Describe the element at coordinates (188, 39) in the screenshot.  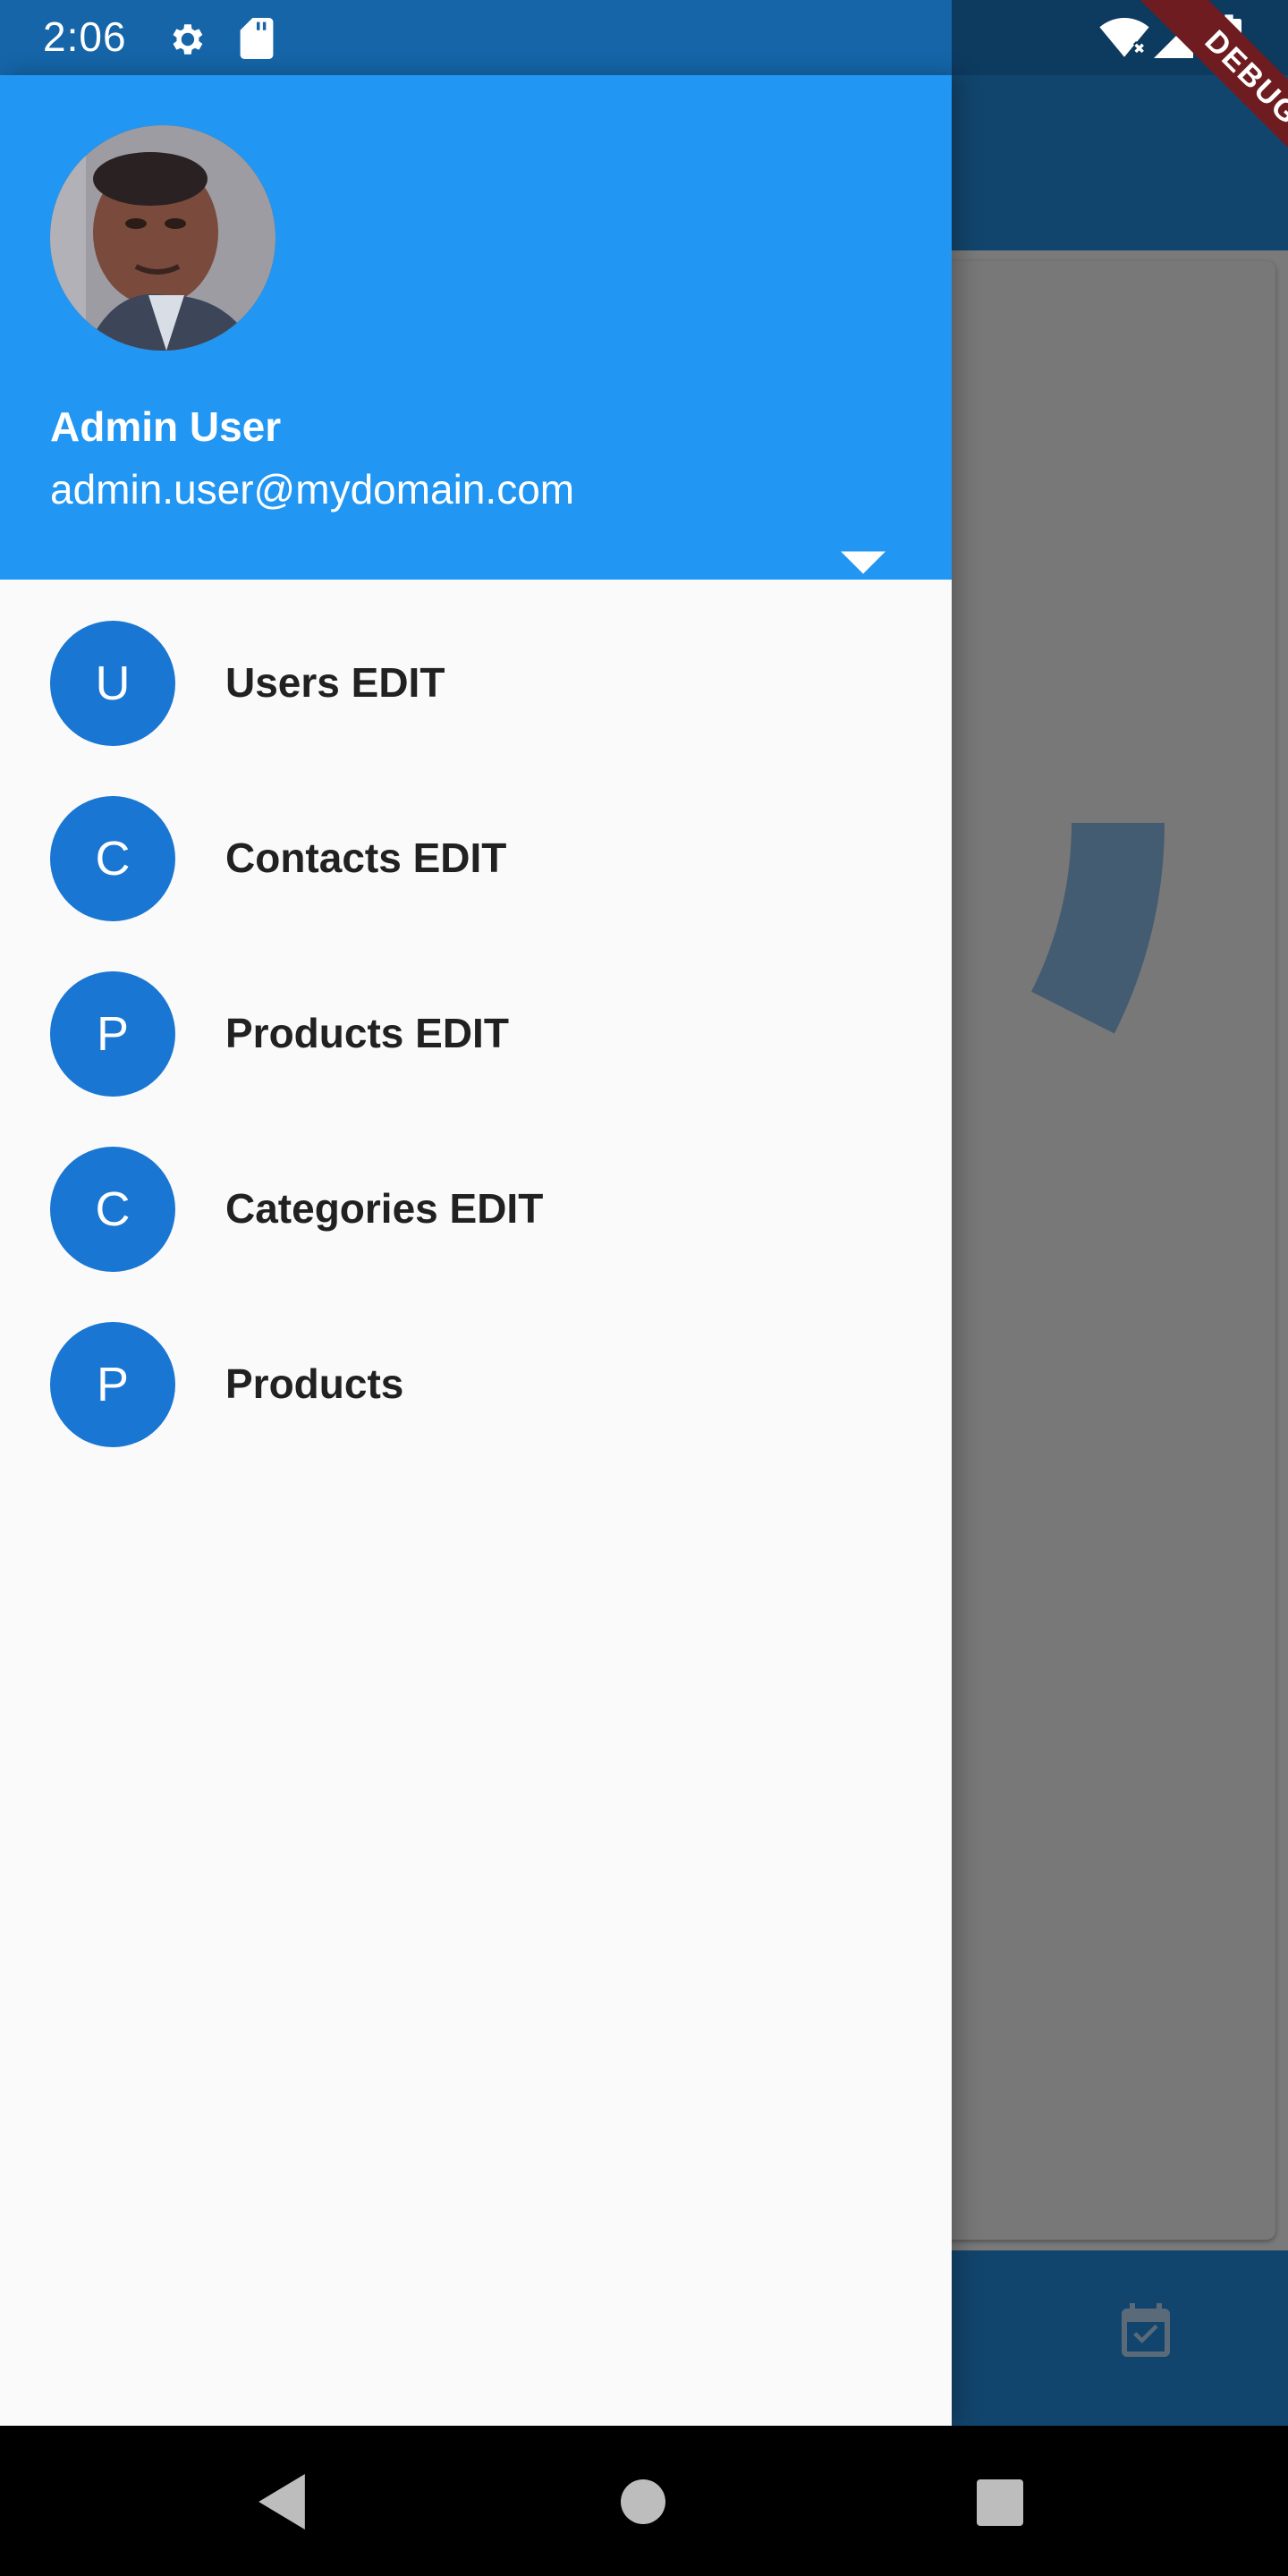
I see `settings-icon` at that location.